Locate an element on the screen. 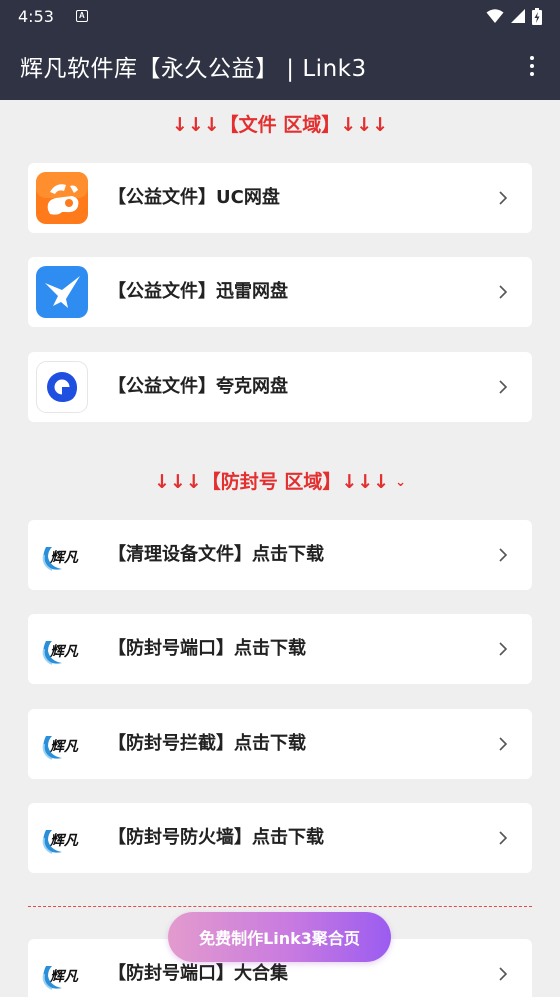 Image resolution: width=560 pixels, height=997 pixels. battery-icon is located at coordinates (537, 16).